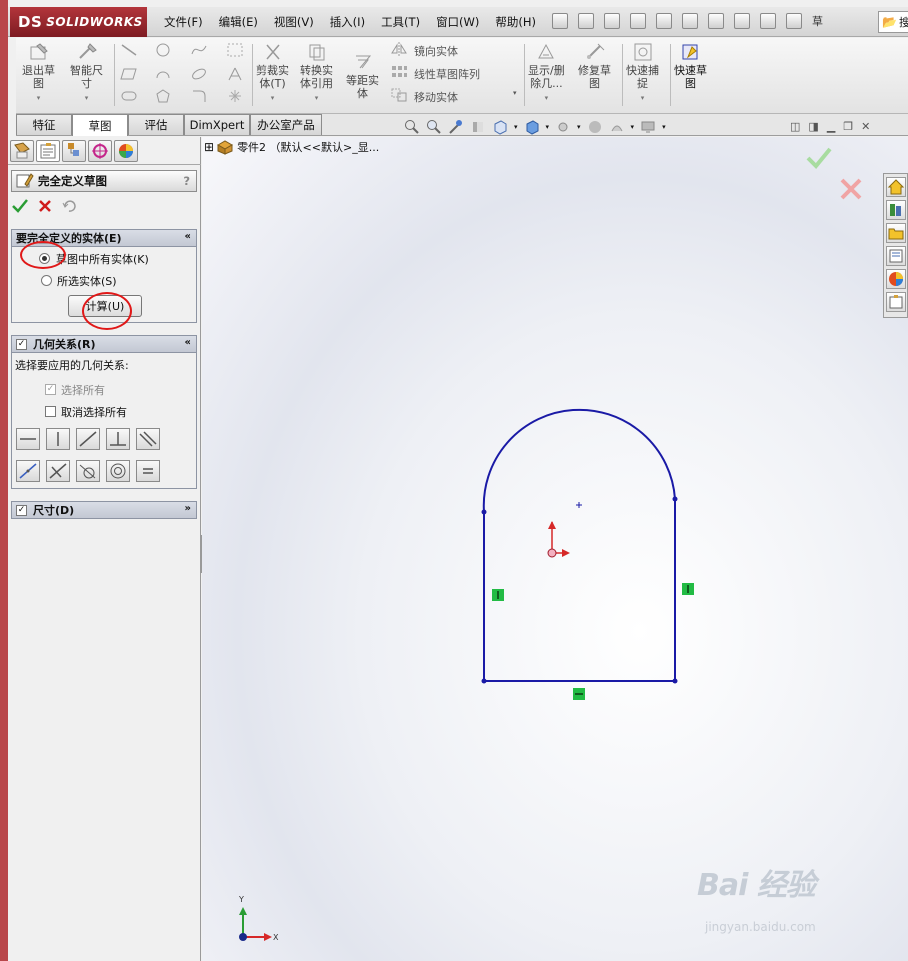 This screenshot has height=961, width=908. I want to click on ok-check-icon, so click(20, 206).